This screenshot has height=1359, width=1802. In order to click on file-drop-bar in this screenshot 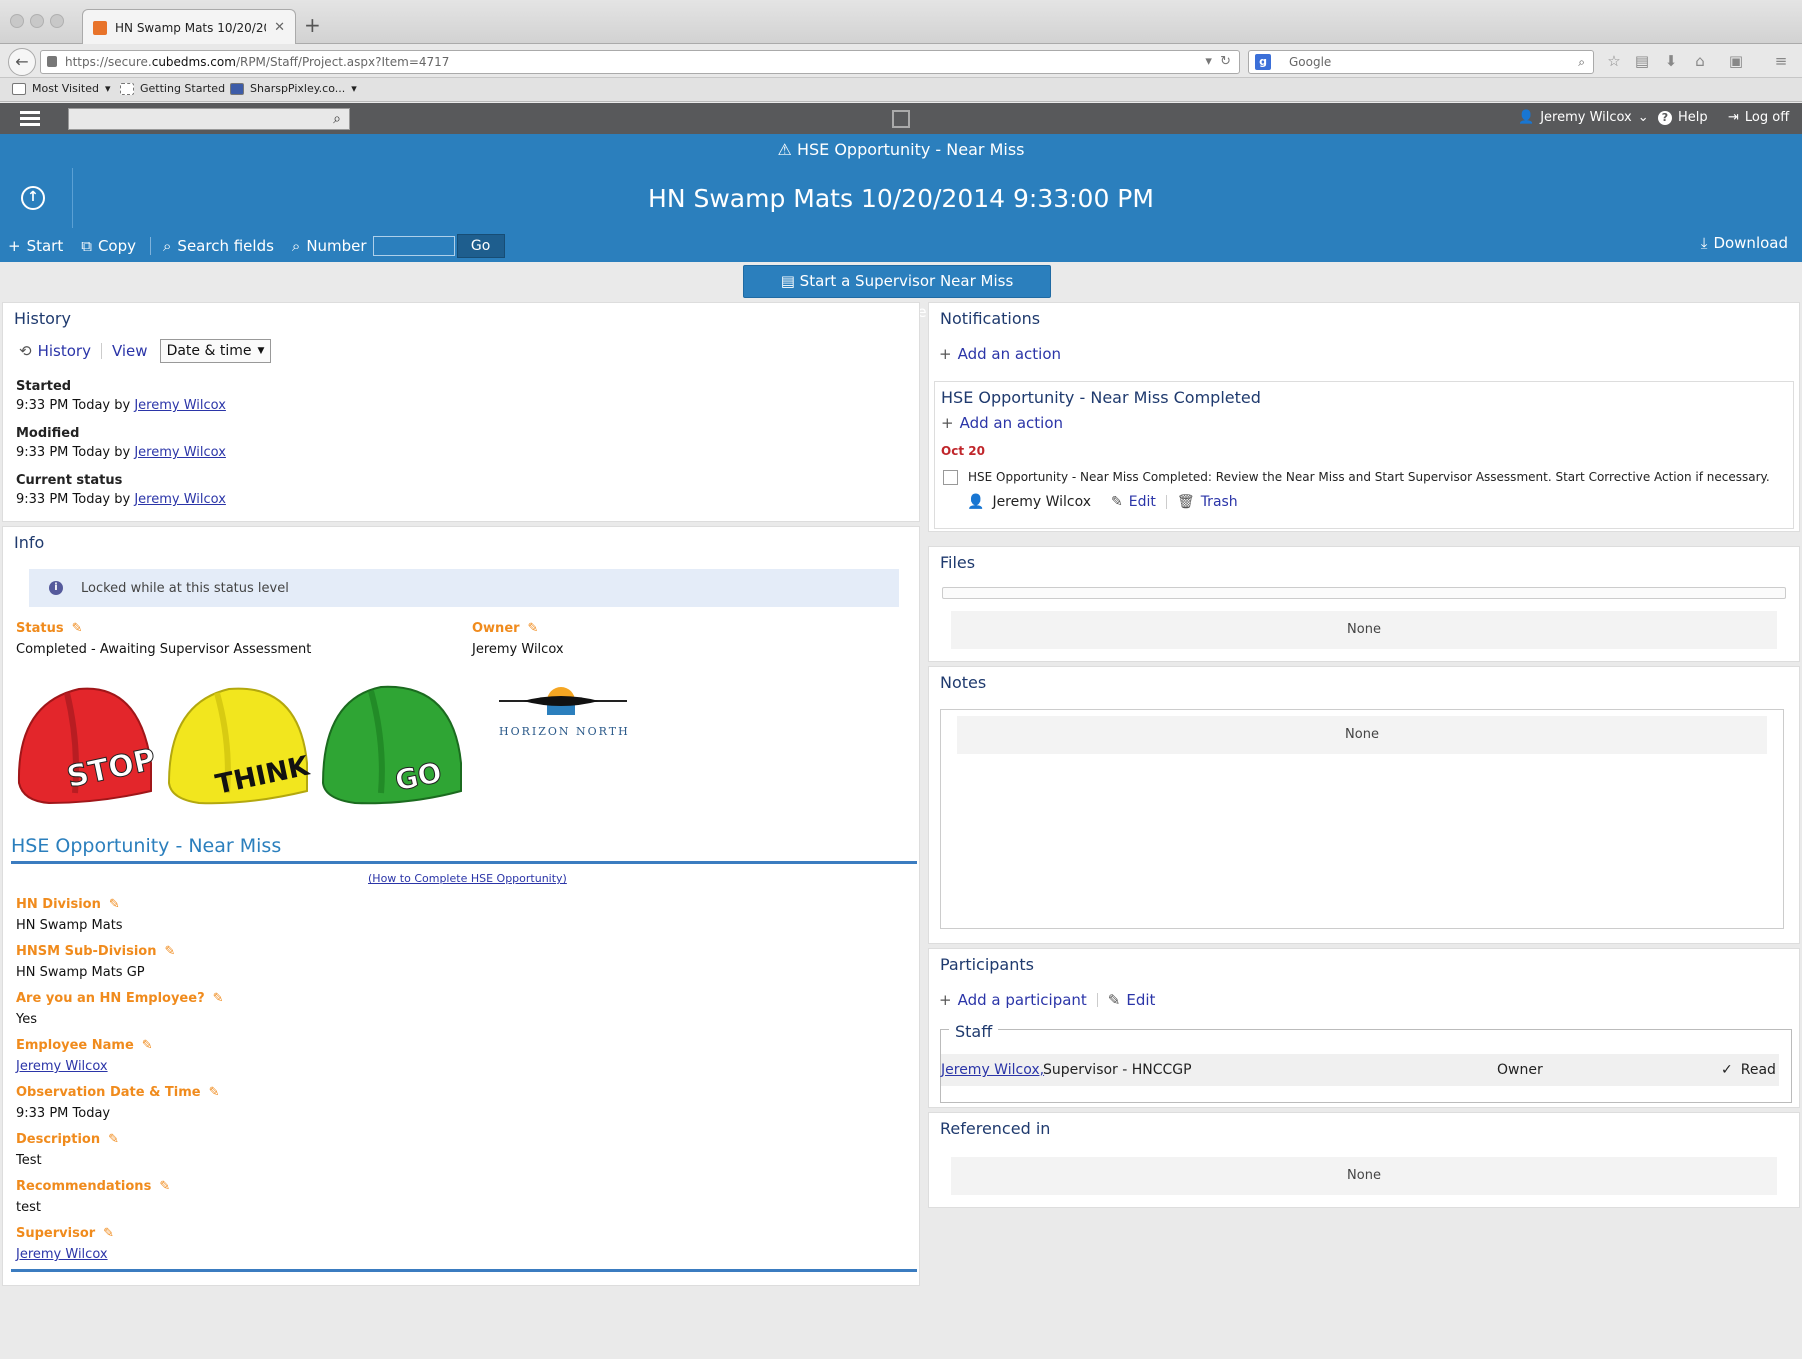, I will do `click(1364, 593)`.